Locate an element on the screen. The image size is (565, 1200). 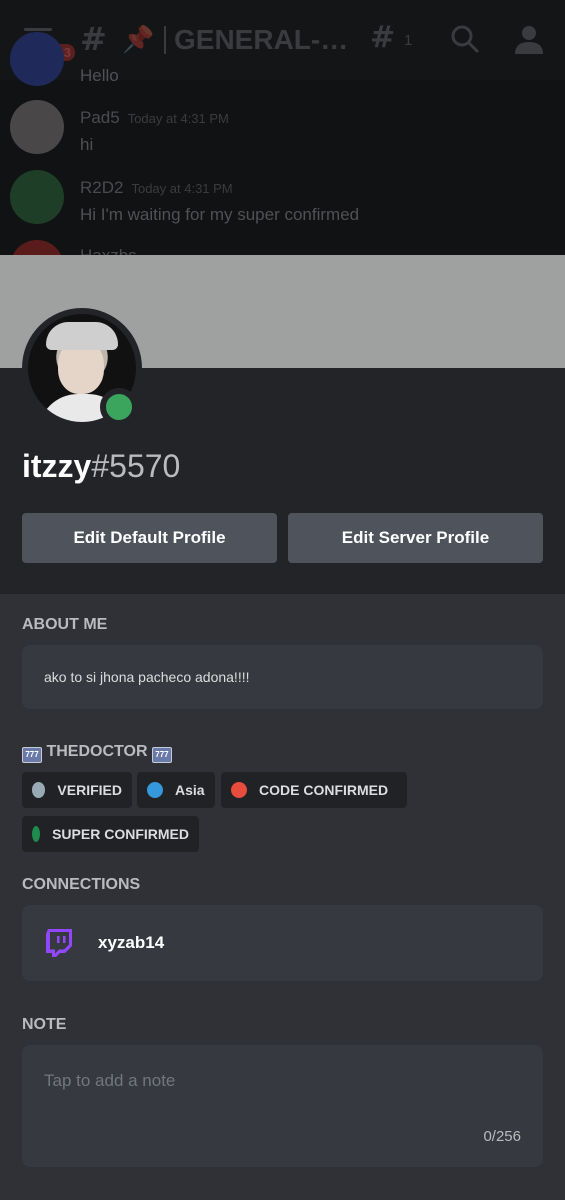
message-author: R2D2 is located at coordinates (101, 187).